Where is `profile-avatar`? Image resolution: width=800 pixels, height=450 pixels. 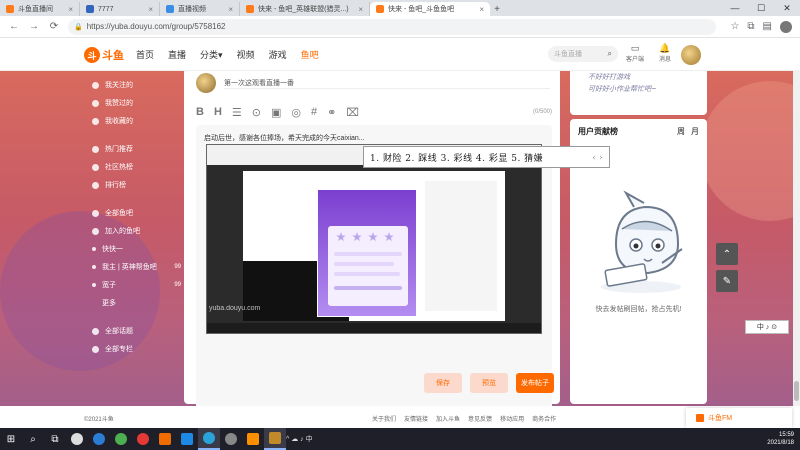
profile-avatar is located at coordinates (786, 26).